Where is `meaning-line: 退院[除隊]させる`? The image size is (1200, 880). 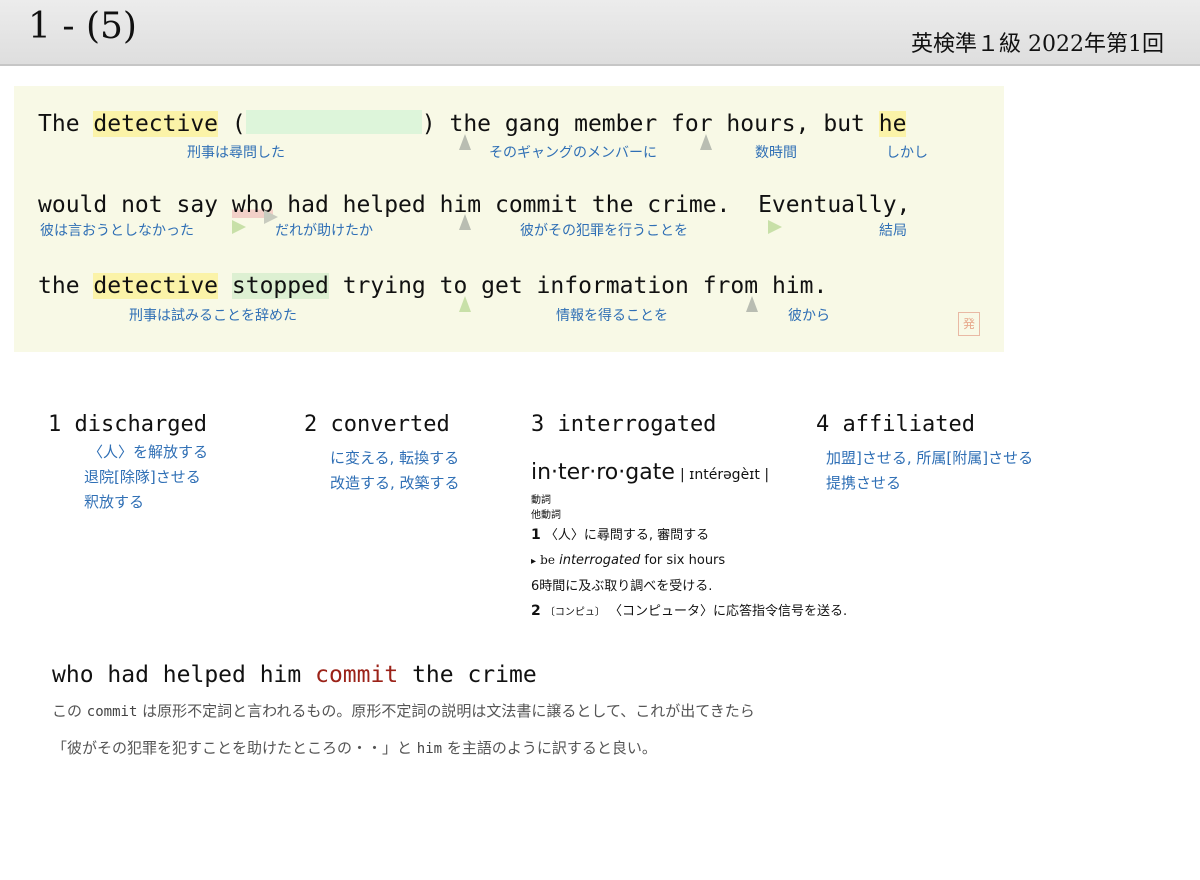
meaning-line: 退院[除隊]させる is located at coordinates (142, 477).